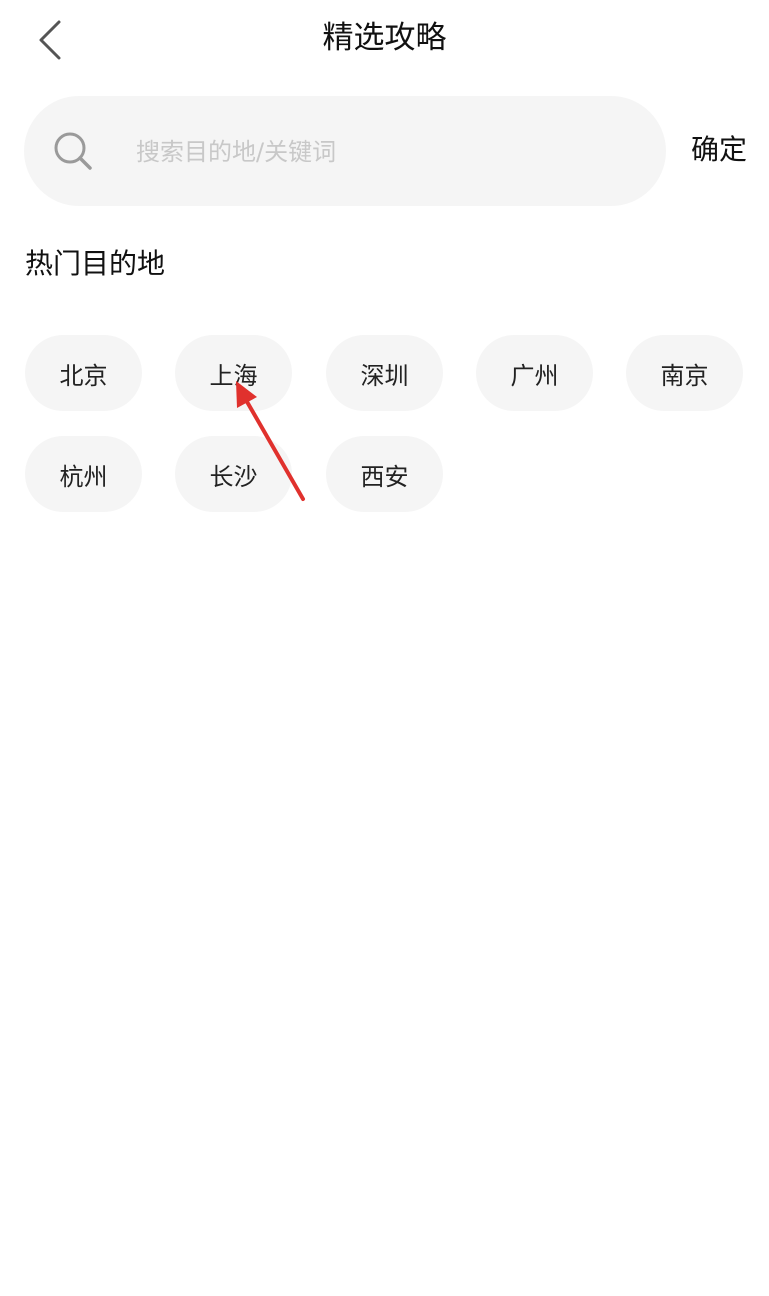  What do you see at coordinates (384, 474) in the screenshot?
I see `destination-chip-xian: 西安` at bounding box center [384, 474].